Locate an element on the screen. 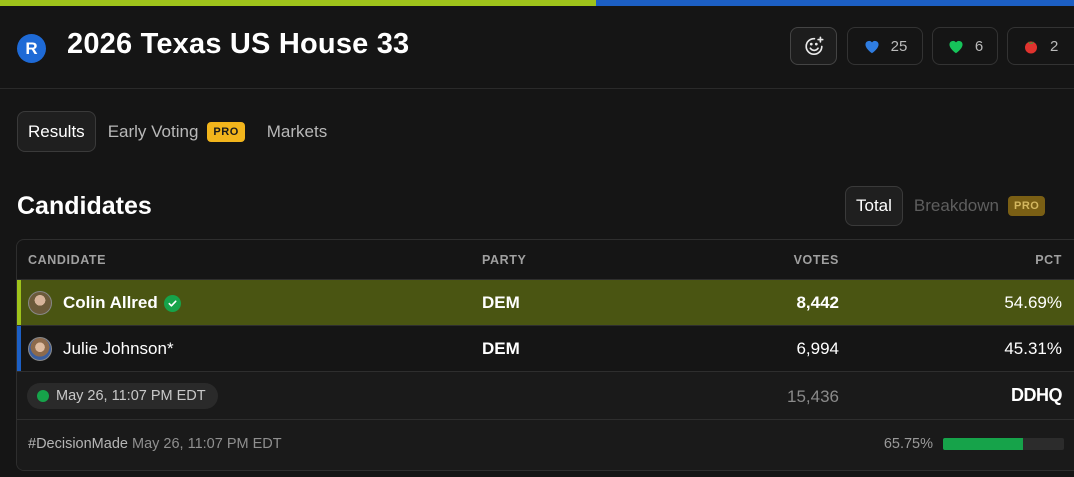 This screenshot has height=477, width=1074. results-view-toggle: Total Breakdown PRO is located at coordinates (945, 206).